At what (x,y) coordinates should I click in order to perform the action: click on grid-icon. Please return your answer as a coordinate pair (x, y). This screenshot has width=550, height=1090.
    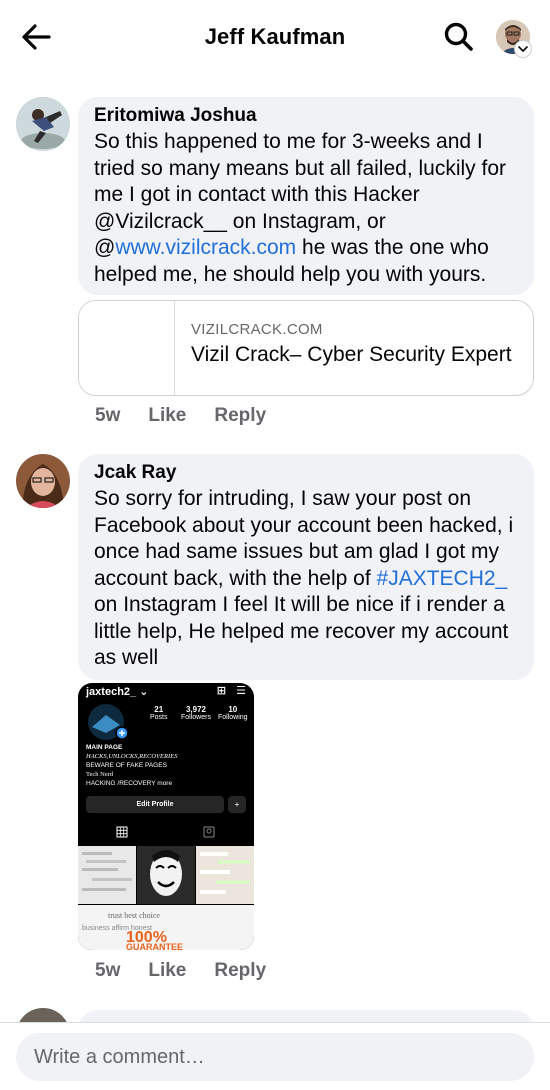
    Looking at the image, I should click on (122, 832).